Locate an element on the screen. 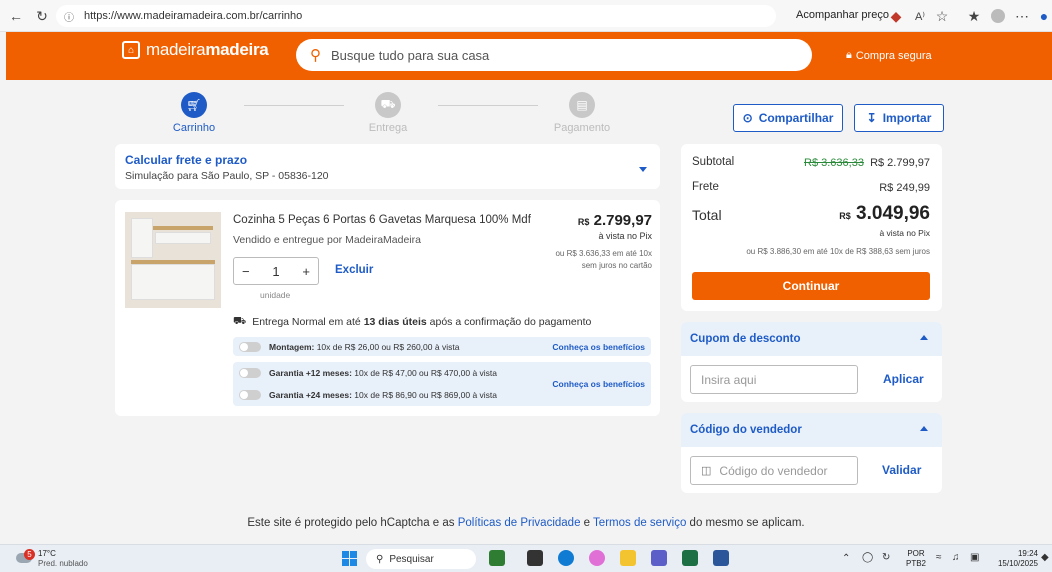 The image size is (1052, 572). clock-date: 15/10/2025 is located at coordinates (1017, 563).